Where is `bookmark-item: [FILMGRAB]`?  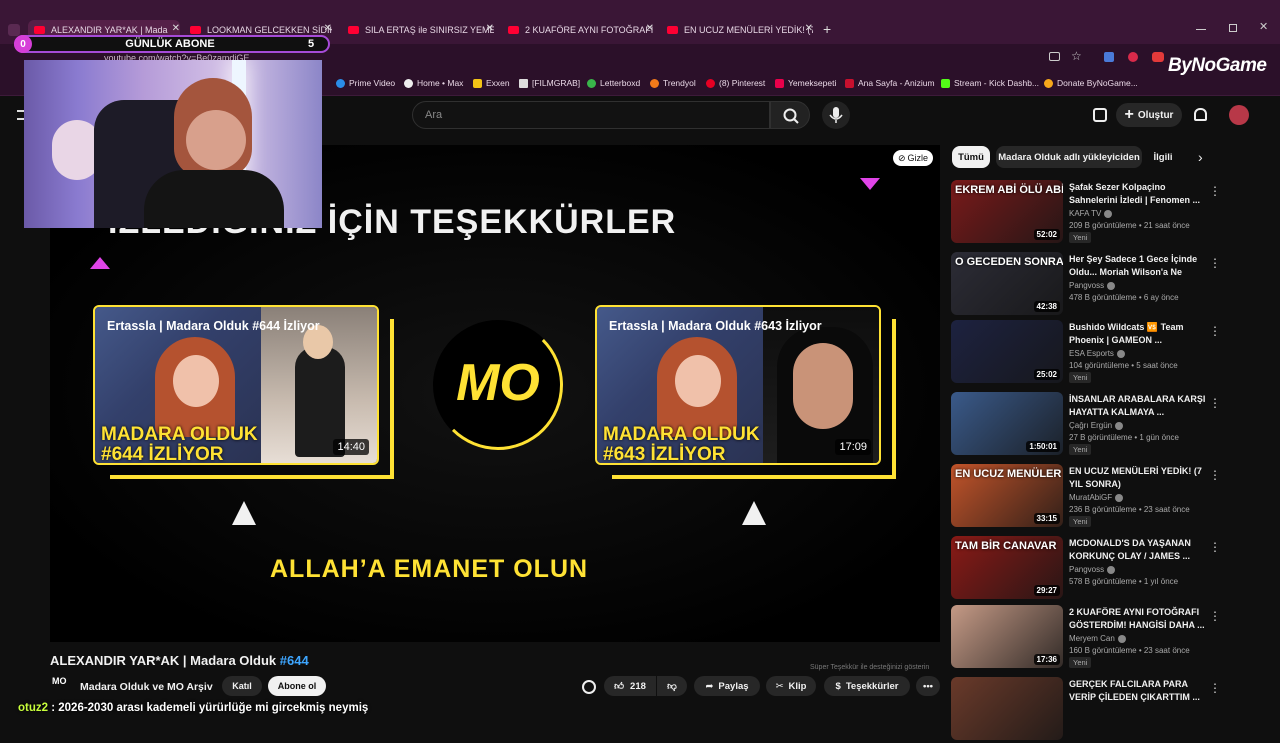
bookmark-item: [FILMGRAB] is located at coordinates (549, 83).